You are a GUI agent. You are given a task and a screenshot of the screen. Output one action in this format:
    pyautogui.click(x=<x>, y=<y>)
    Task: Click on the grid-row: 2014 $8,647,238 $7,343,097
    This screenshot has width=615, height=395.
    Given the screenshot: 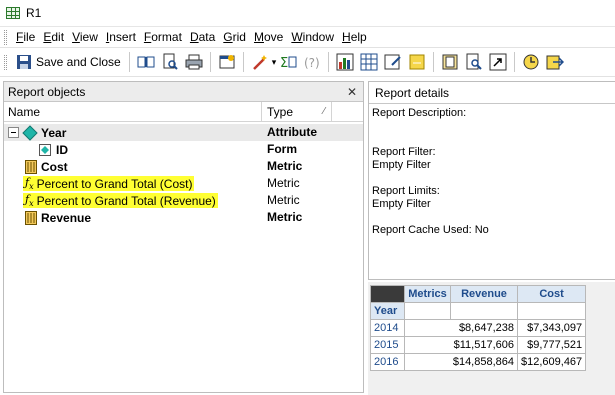 What is the action you would take?
    pyautogui.click(x=478, y=328)
    